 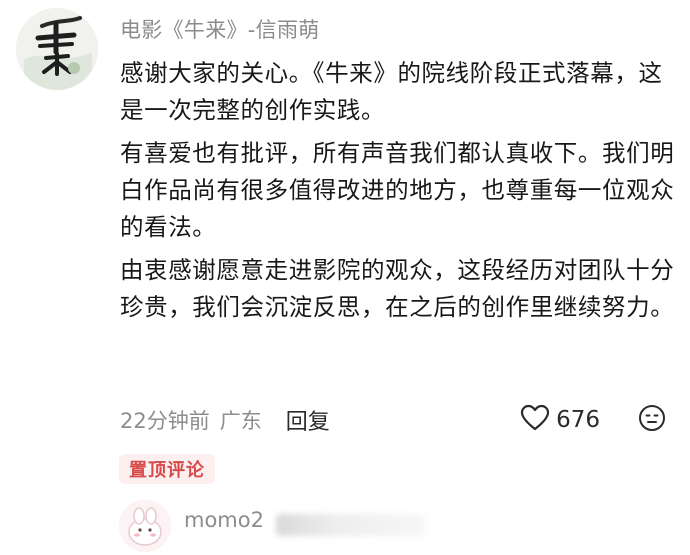 What do you see at coordinates (220, 29) in the screenshot?
I see `comment-author-name: 电影《牛来》-信雨萌` at bounding box center [220, 29].